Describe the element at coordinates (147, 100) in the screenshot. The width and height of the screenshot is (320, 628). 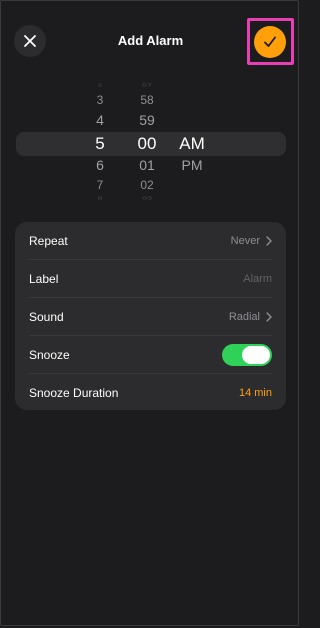
I see `minute-option: 58` at that location.